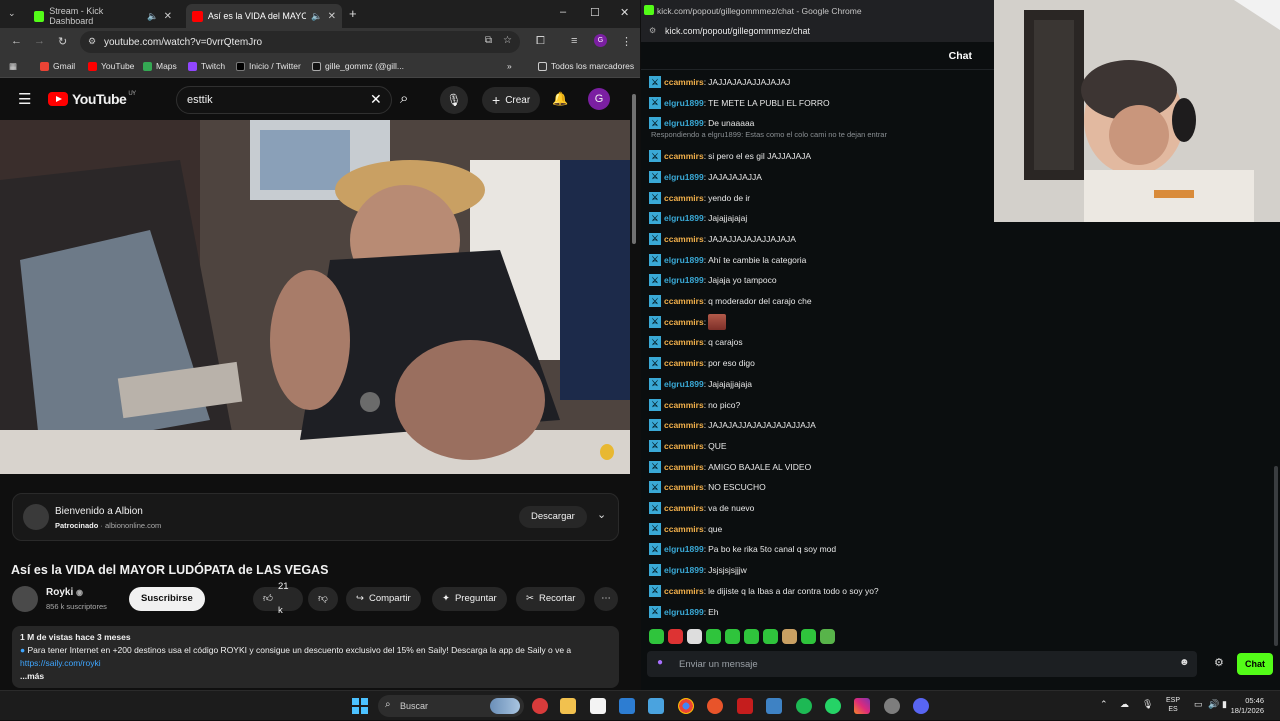 The image size is (1280, 721). Describe the element at coordinates (1255, 664) in the screenshot. I see `send-chat-button: Chat` at that location.